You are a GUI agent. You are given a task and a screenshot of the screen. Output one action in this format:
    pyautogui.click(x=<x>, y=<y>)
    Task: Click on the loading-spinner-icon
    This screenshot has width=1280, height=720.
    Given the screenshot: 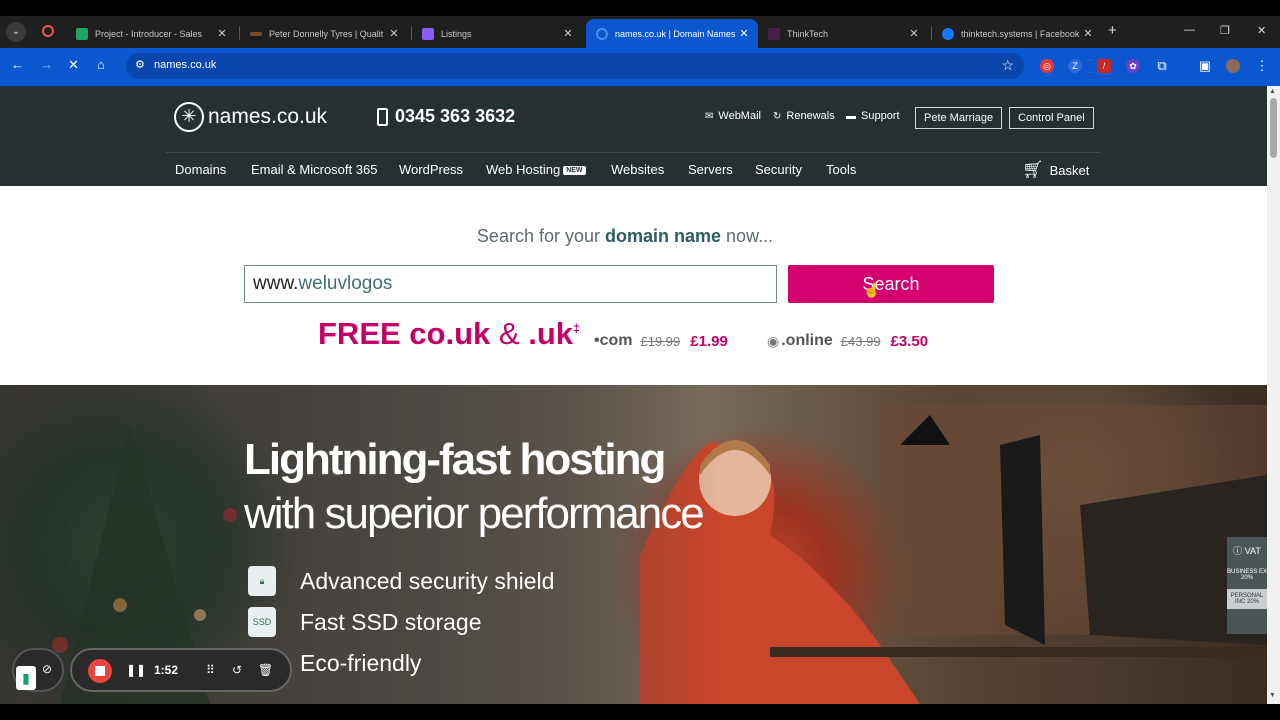 What is the action you would take?
    pyautogui.click(x=602, y=33)
    